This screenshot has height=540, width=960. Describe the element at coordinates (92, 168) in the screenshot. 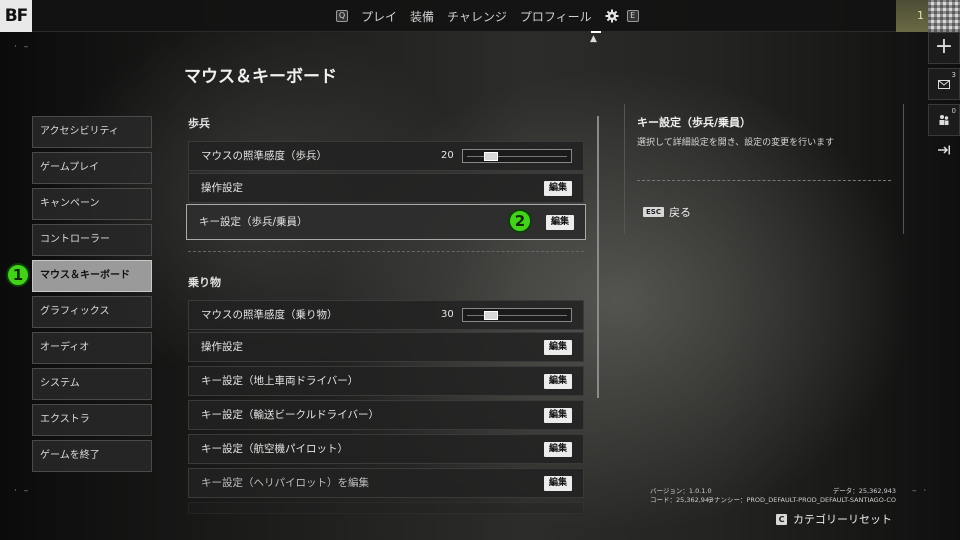

I see `sidebar-item-gameplay: ゲームプレイ` at that location.